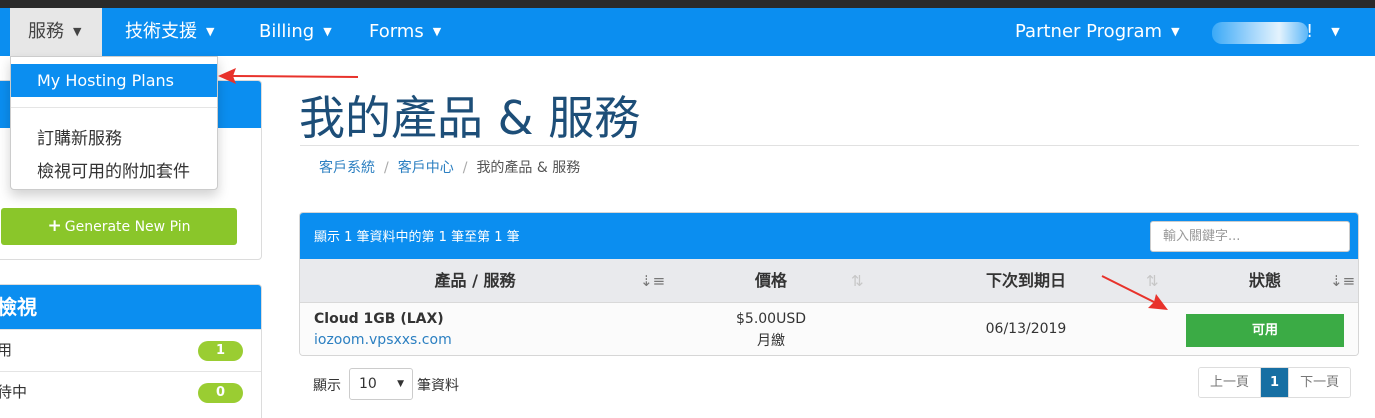  I want to click on generate-pin-label: Generate New Pin, so click(127, 227).